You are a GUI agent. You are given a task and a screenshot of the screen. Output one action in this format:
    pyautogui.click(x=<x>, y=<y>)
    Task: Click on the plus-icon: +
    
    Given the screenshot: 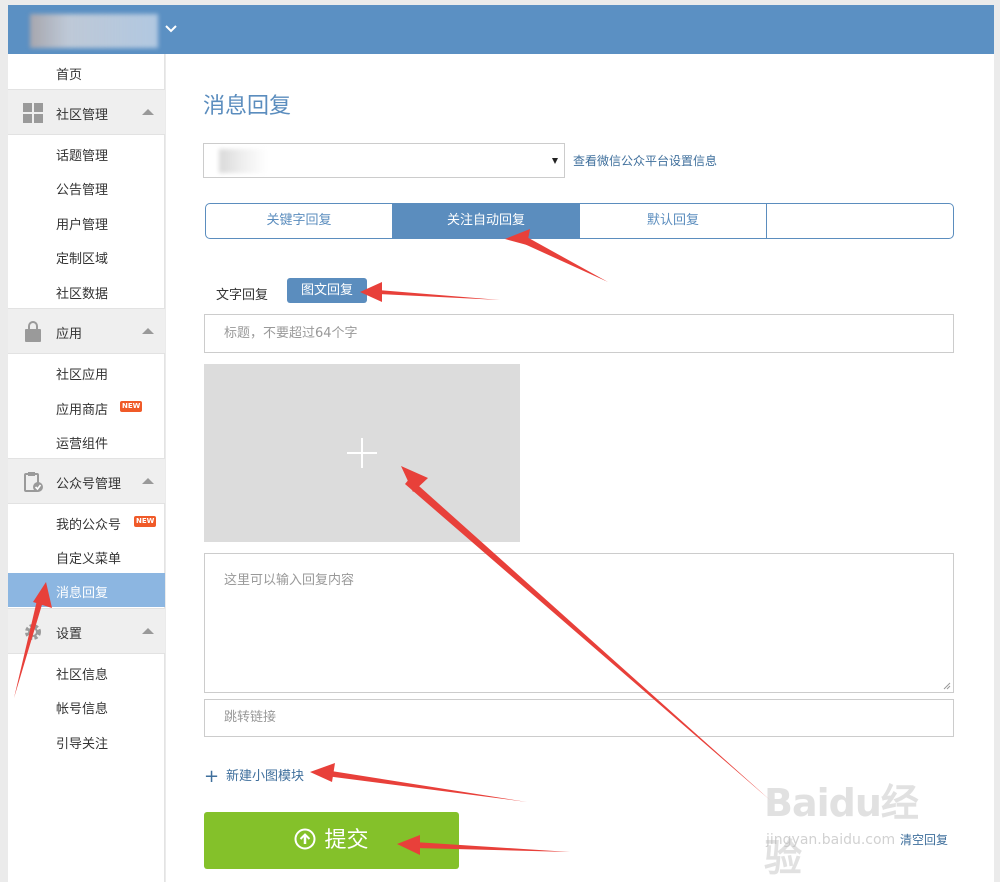 What is the action you would take?
    pyautogui.click(x=212, y=776)
    